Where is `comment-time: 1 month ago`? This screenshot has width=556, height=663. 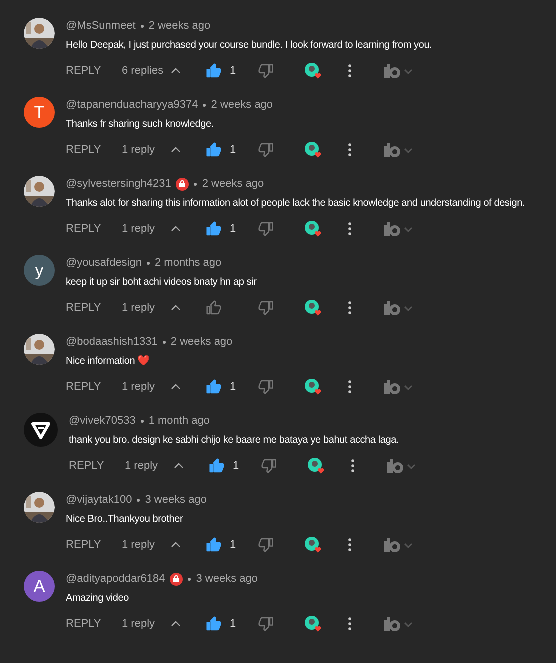 comment-time: 1 month ago is located at coordinates (179, 421).